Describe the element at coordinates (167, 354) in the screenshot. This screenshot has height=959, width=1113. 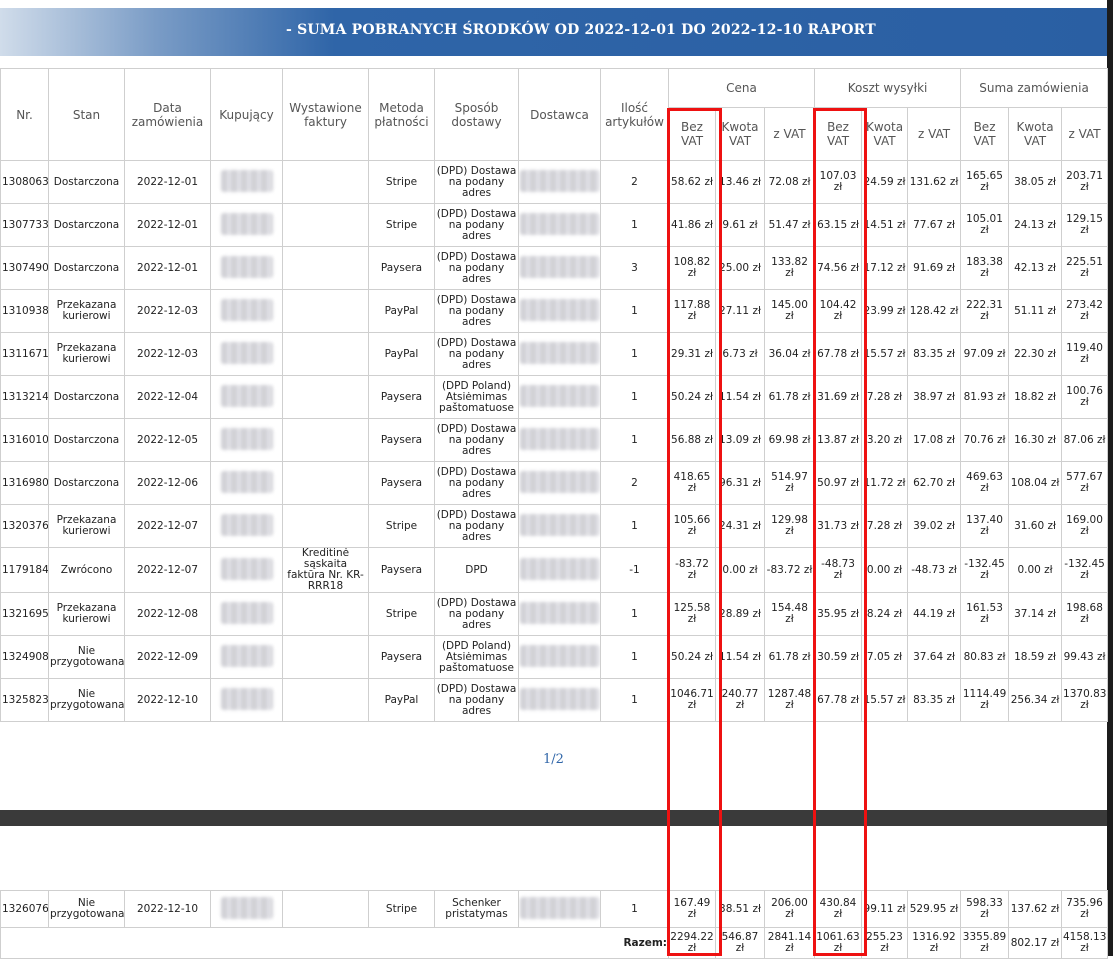
I see `cell-data: 2022-12-03` at that location.